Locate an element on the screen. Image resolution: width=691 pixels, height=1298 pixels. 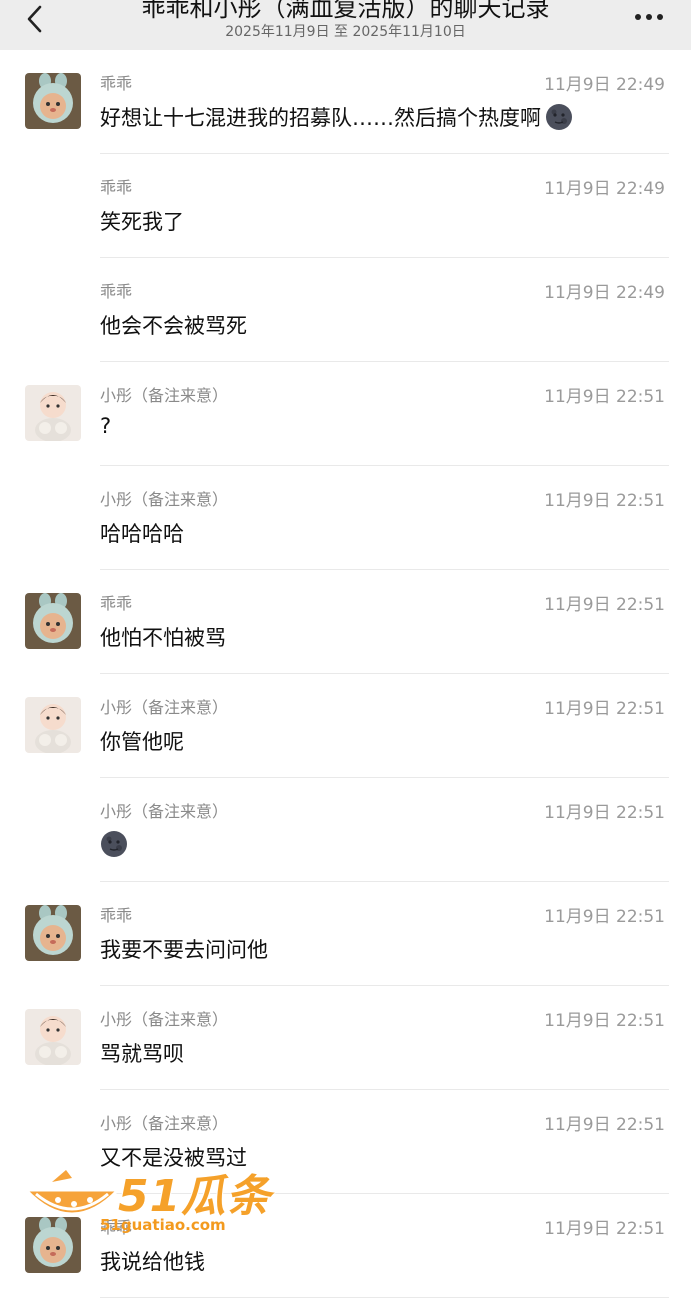
message-text: 他怕不怕被骂 is located at coordinates (163, 637).